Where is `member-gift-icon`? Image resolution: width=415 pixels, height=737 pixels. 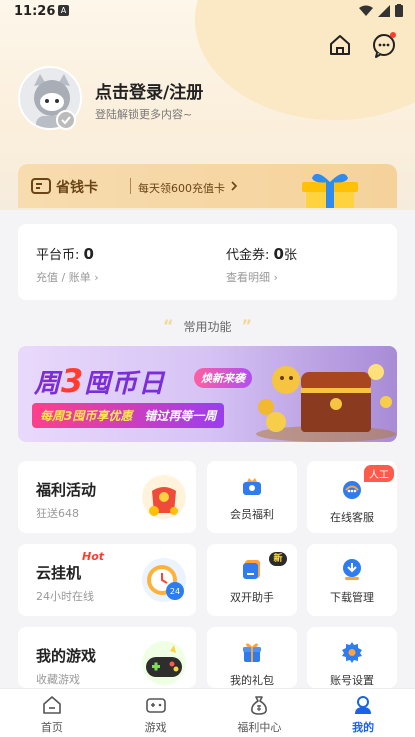
member-gift-icon is located at coordinates (252, 486).